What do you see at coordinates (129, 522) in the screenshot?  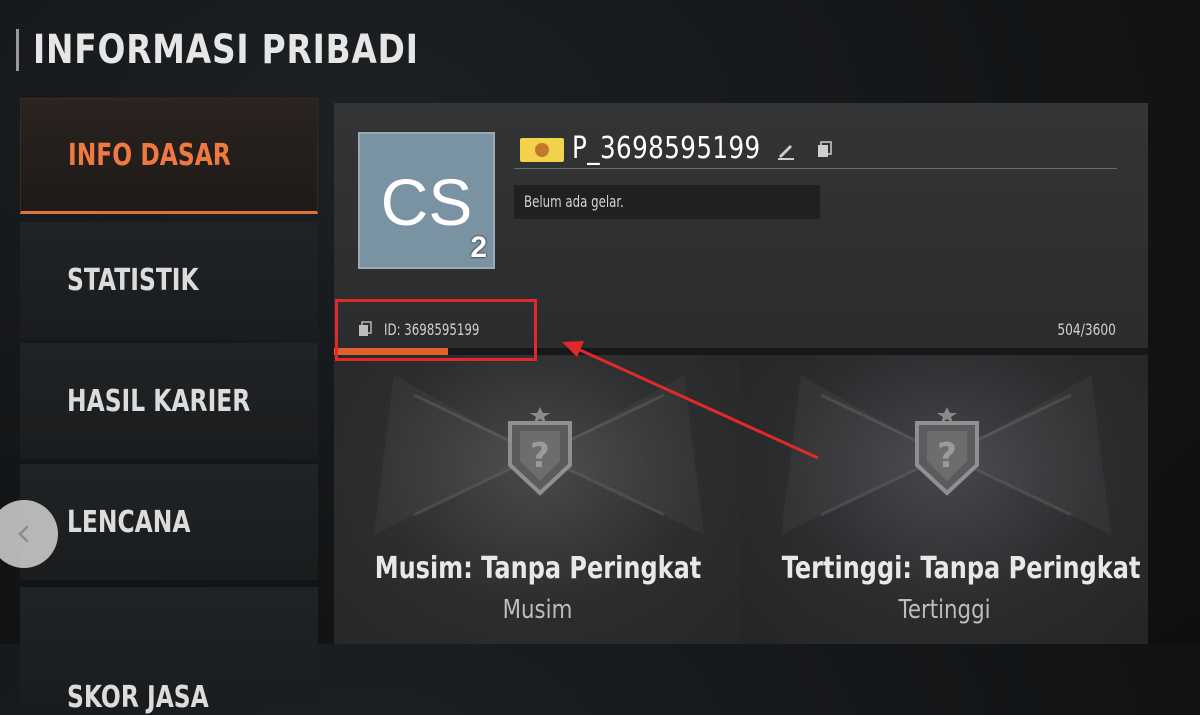 I see `sidebar-item-label: LENCANA` at bounding box center [129, 522].